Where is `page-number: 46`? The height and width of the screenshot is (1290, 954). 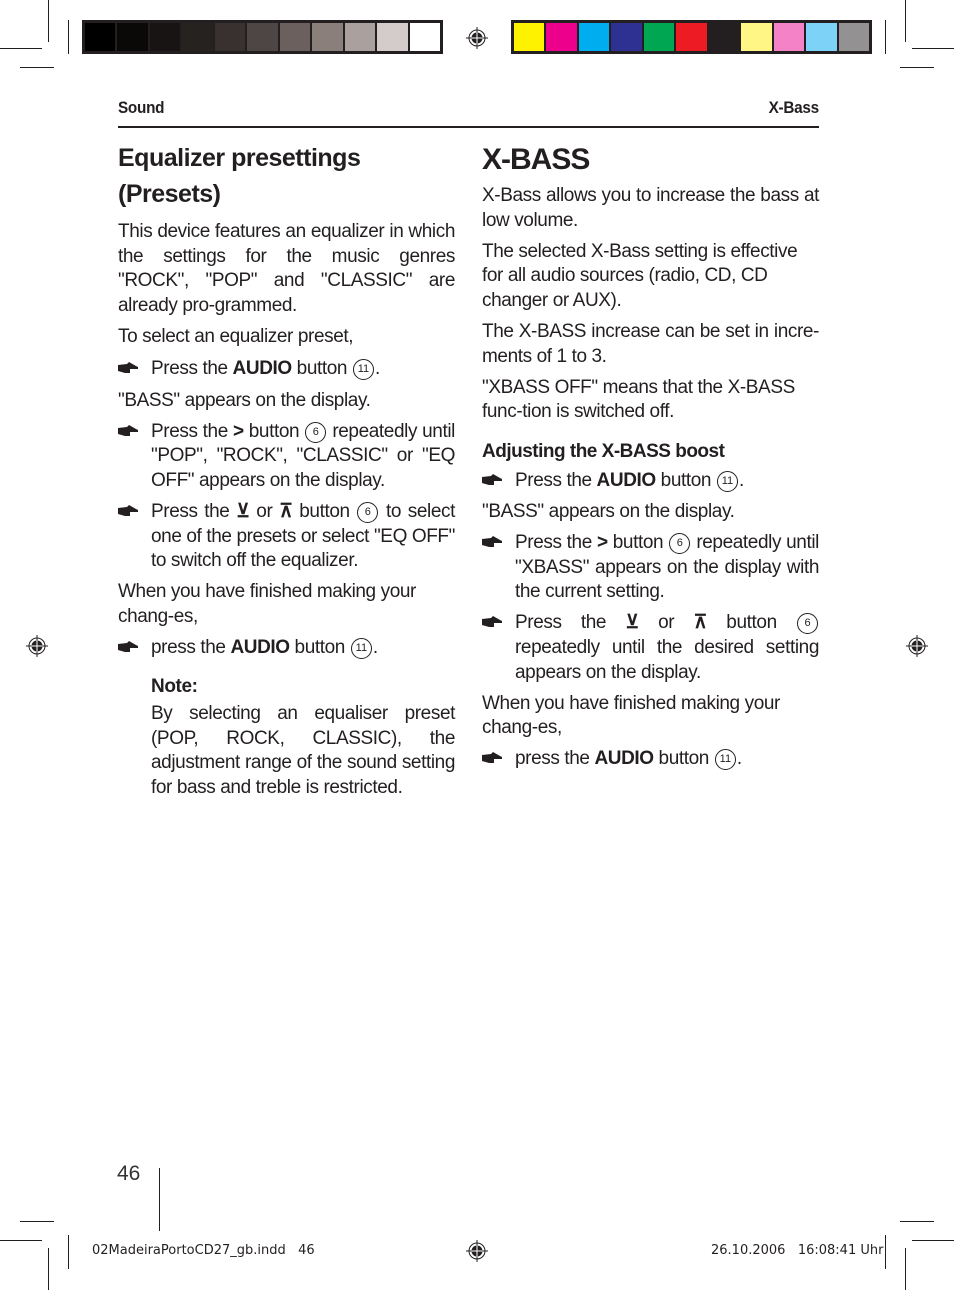
page-number: 46 is located at coordinates (129, 1173).